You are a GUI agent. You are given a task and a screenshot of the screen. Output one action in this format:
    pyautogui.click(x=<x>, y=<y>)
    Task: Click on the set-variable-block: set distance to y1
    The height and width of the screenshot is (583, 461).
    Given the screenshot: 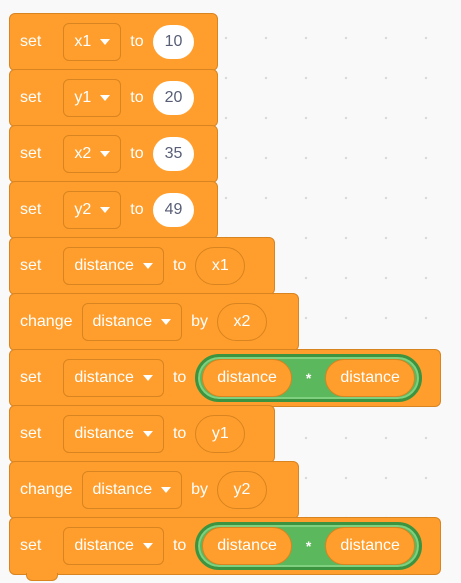 What is the action you would take?
    pyautogui.click(x=142, y=434)
    